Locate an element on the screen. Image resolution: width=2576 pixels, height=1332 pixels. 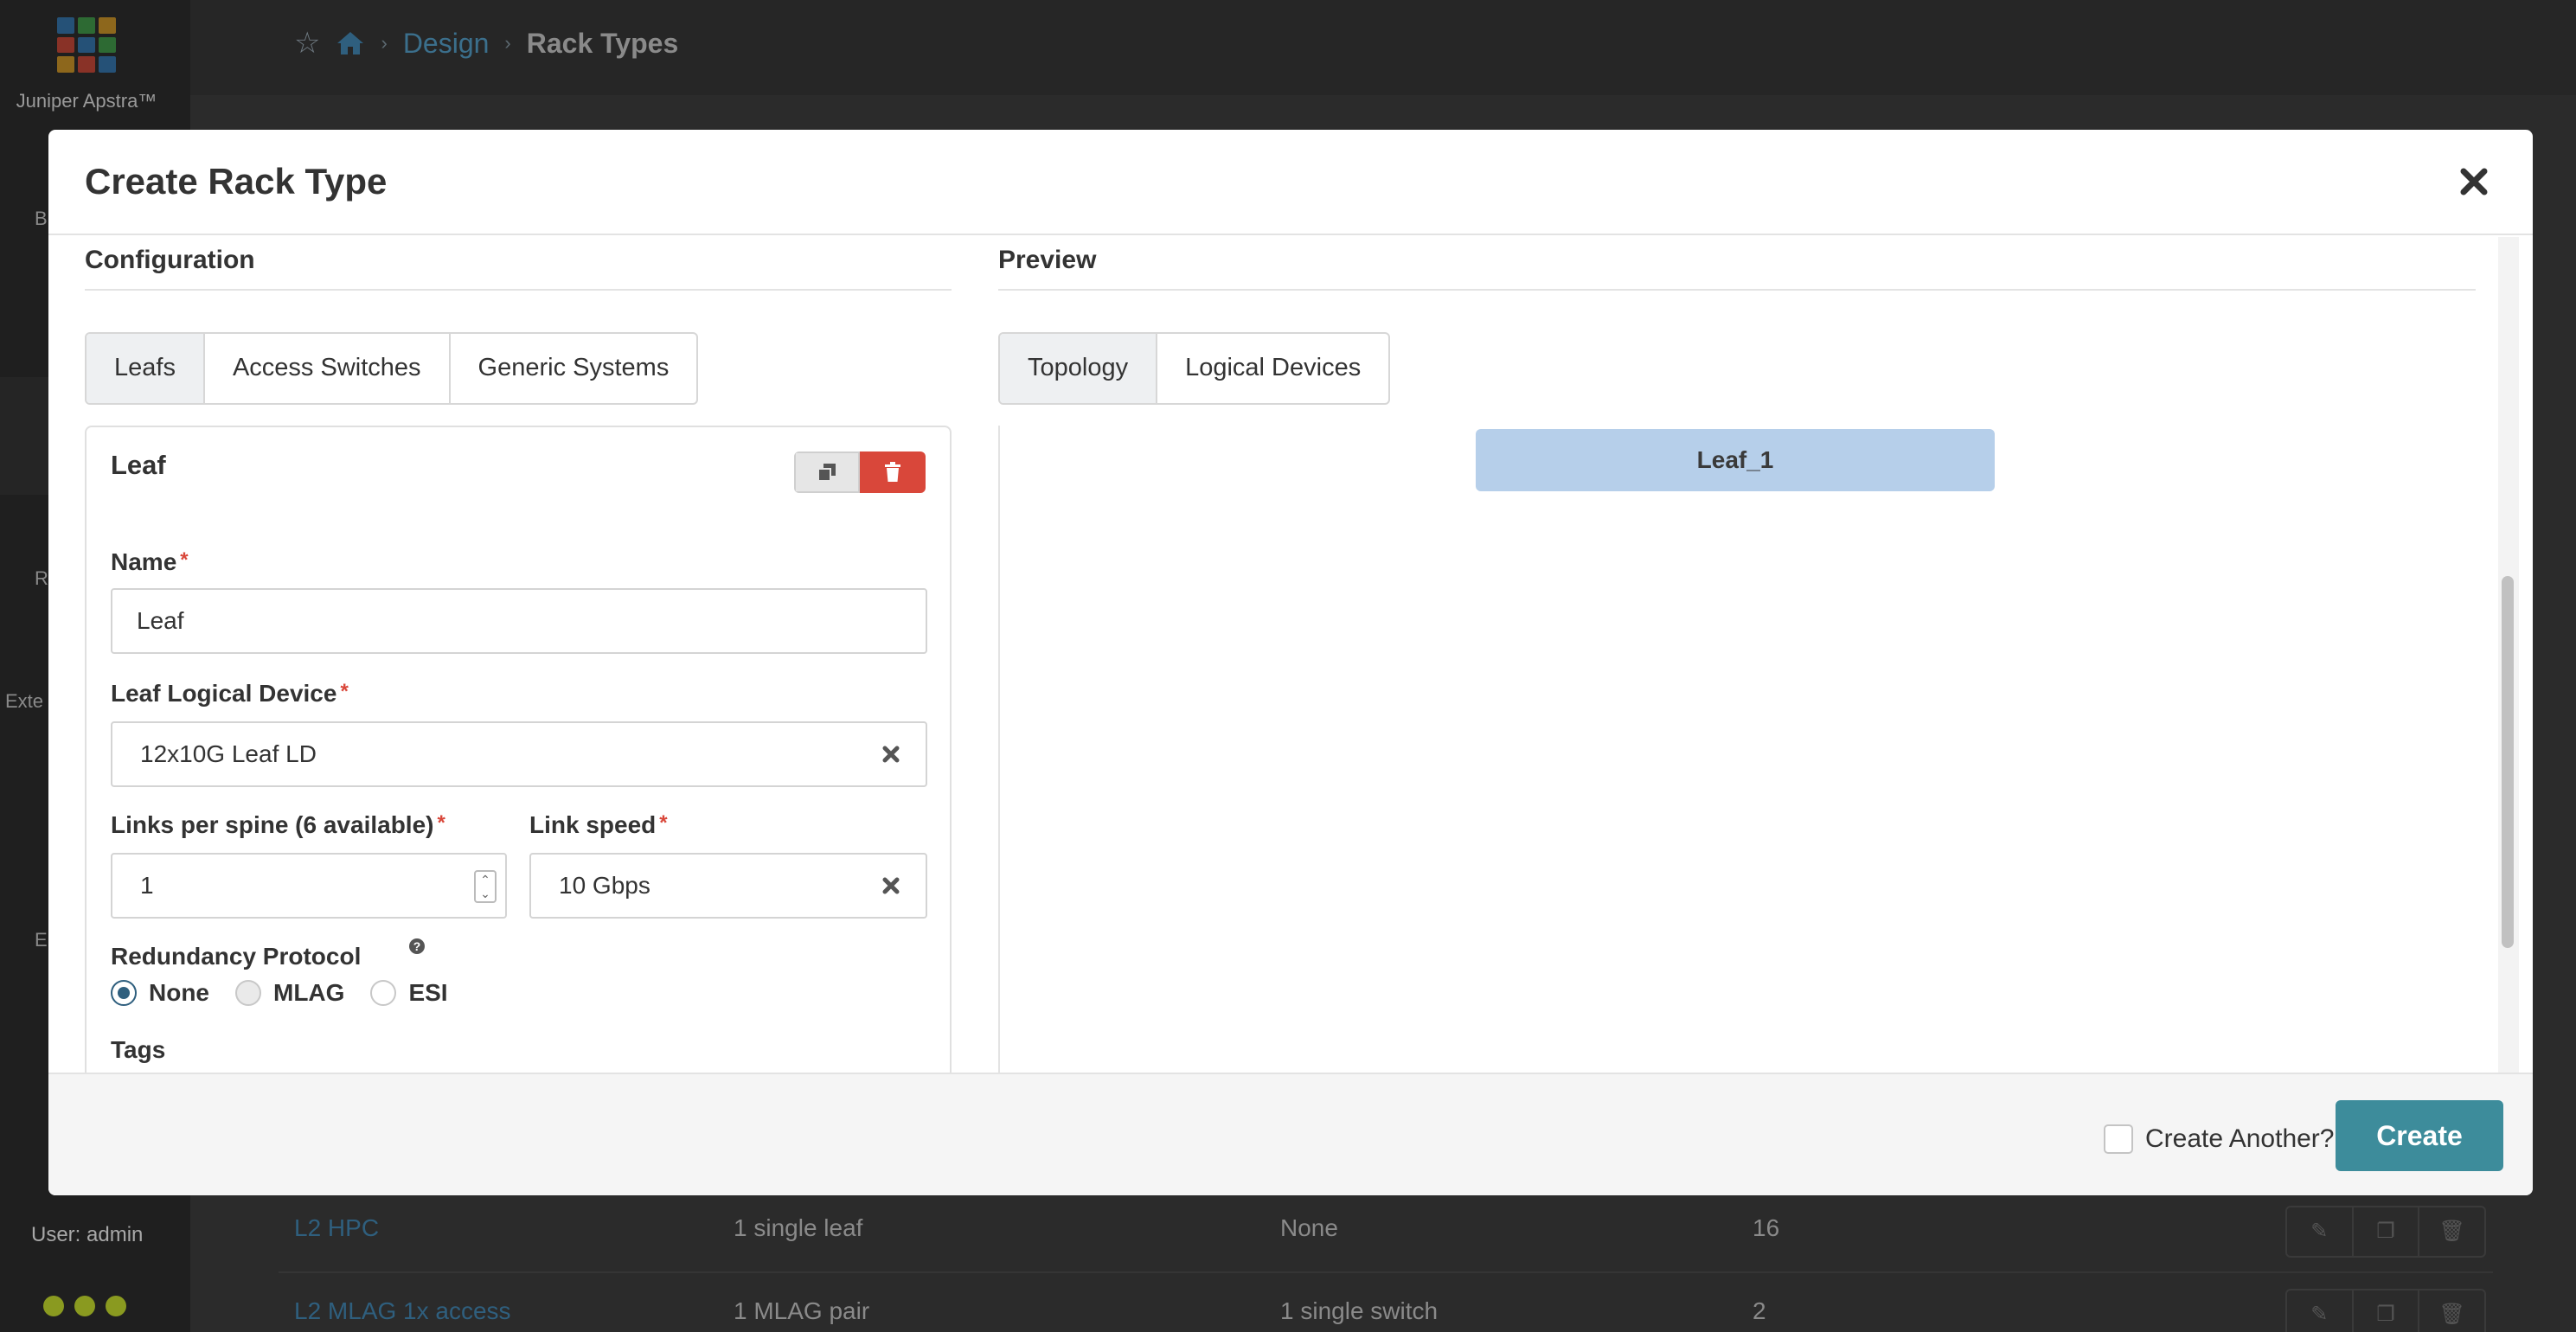
breadcrumb: ☆ › Design › Rack Types is located at coordinates (486, 43).